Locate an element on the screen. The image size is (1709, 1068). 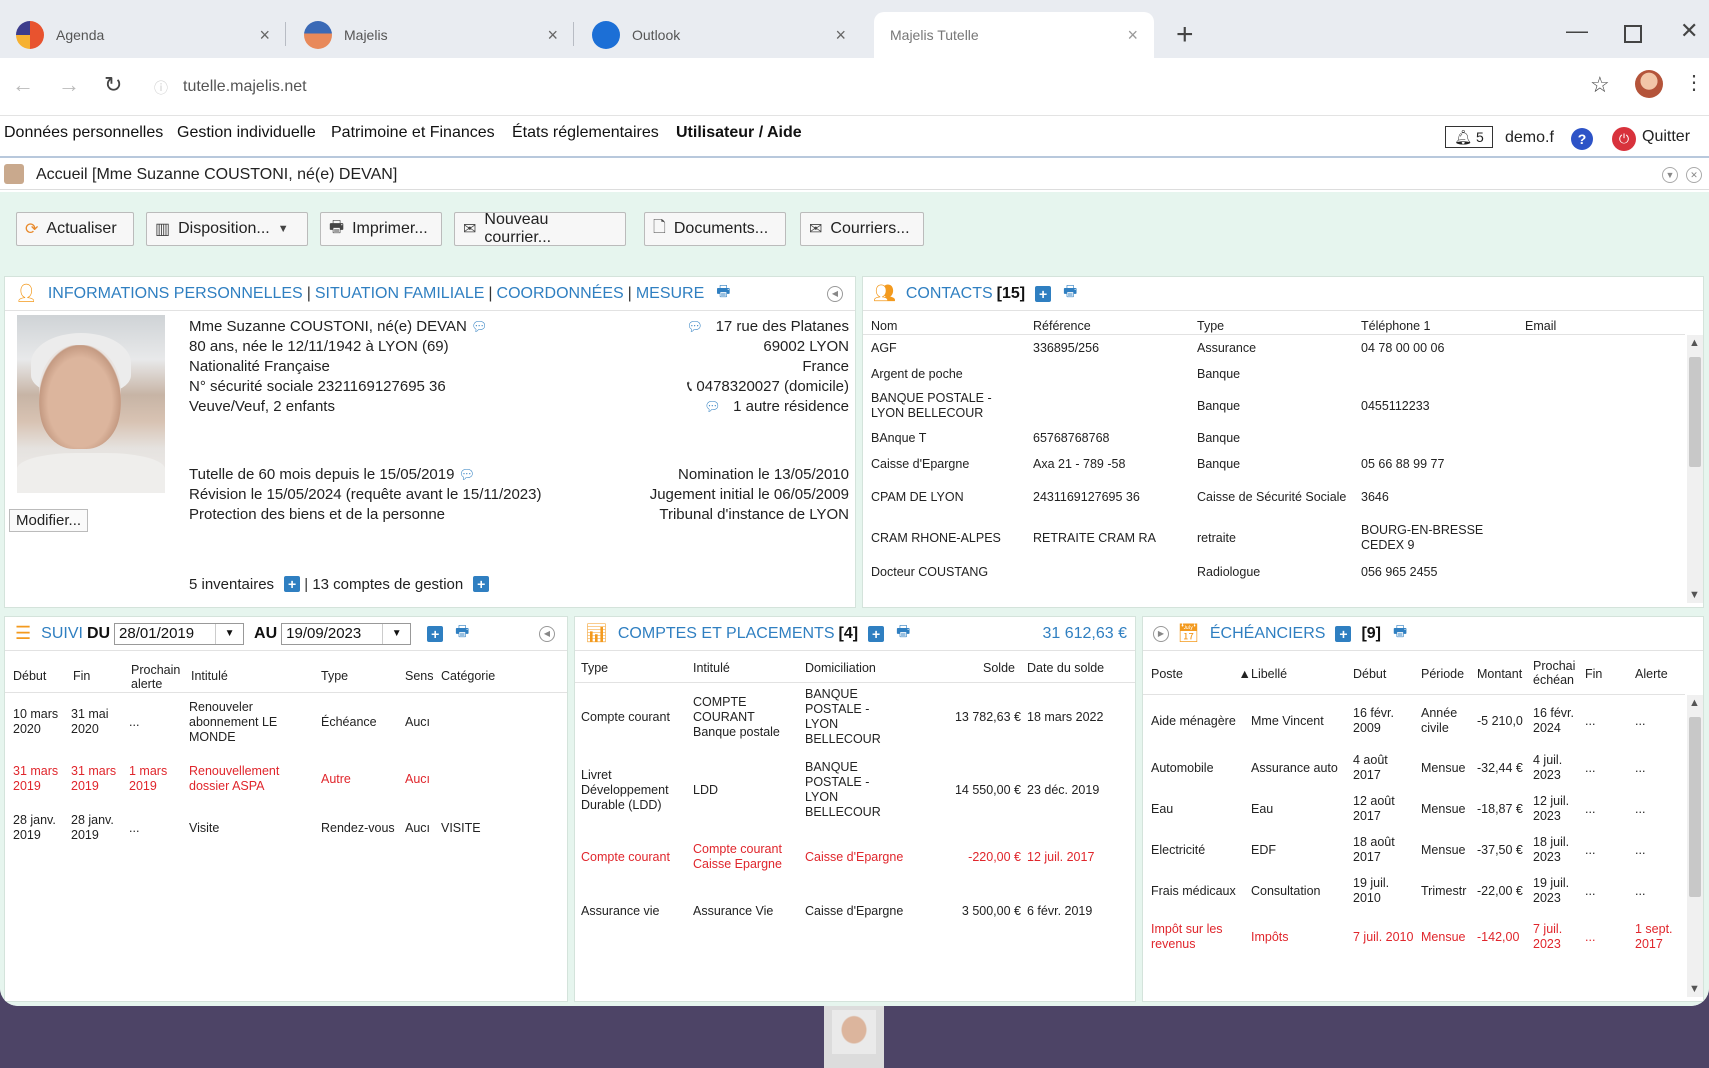
from-date-select: 28/01/2019 ▼ is located at coordinates (179, 633).